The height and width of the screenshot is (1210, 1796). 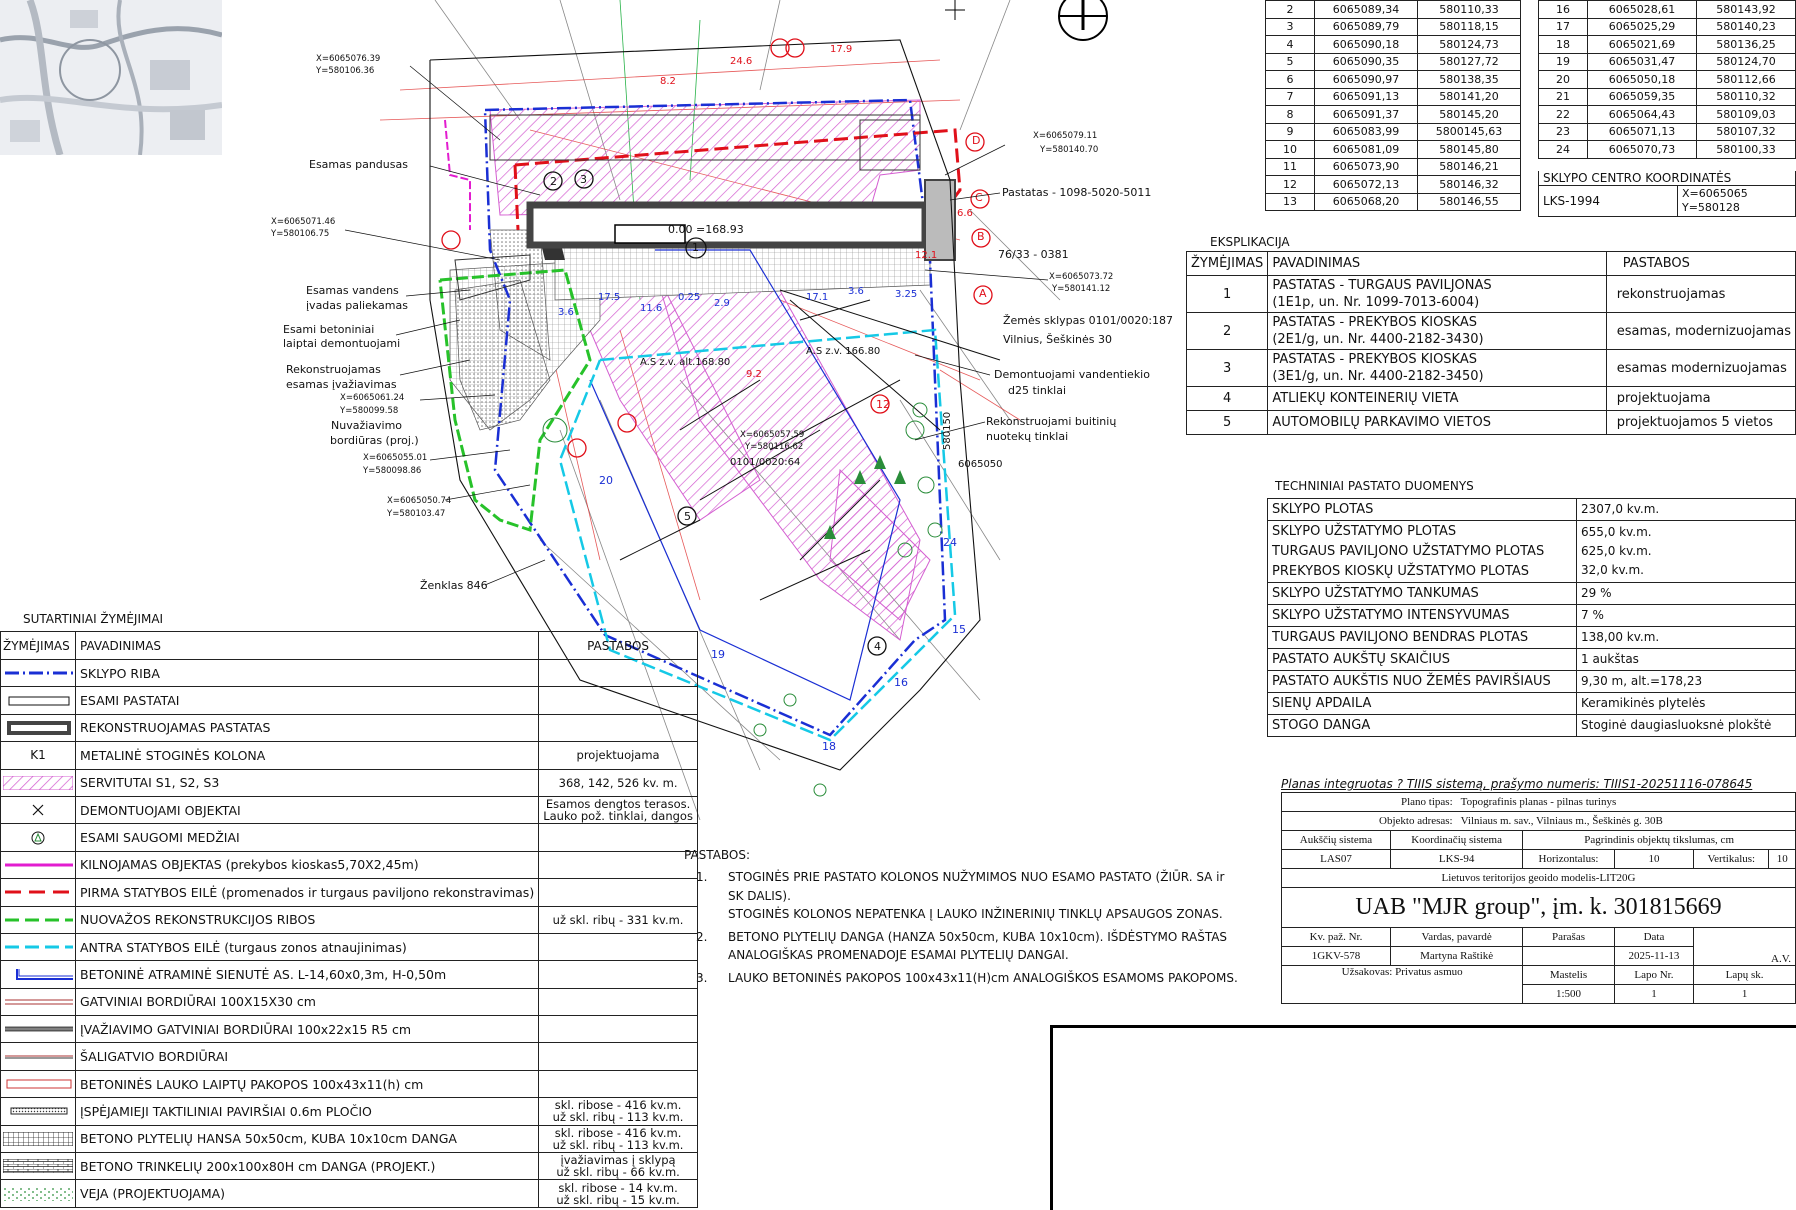 I want to click on eks-name: ATLIEKŲ KONTEINERIŲ VIETA, so click(x=1437, y=398).